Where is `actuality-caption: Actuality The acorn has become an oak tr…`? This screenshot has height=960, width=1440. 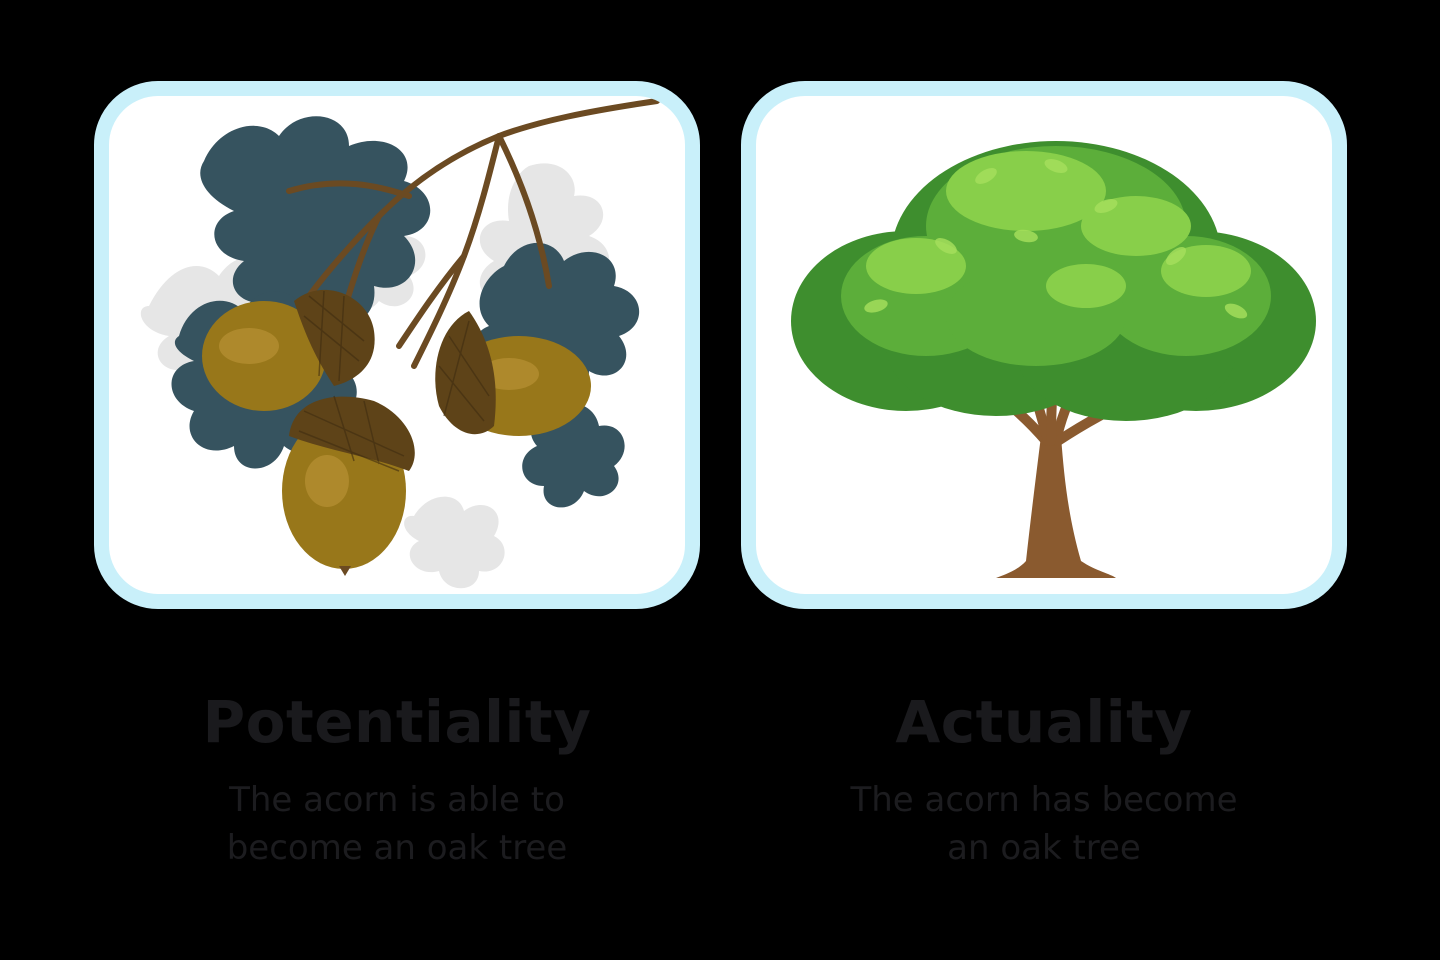
actuality-caption: Actuality The acorn has become an oak tr… is located at coordinates (1044, 777).